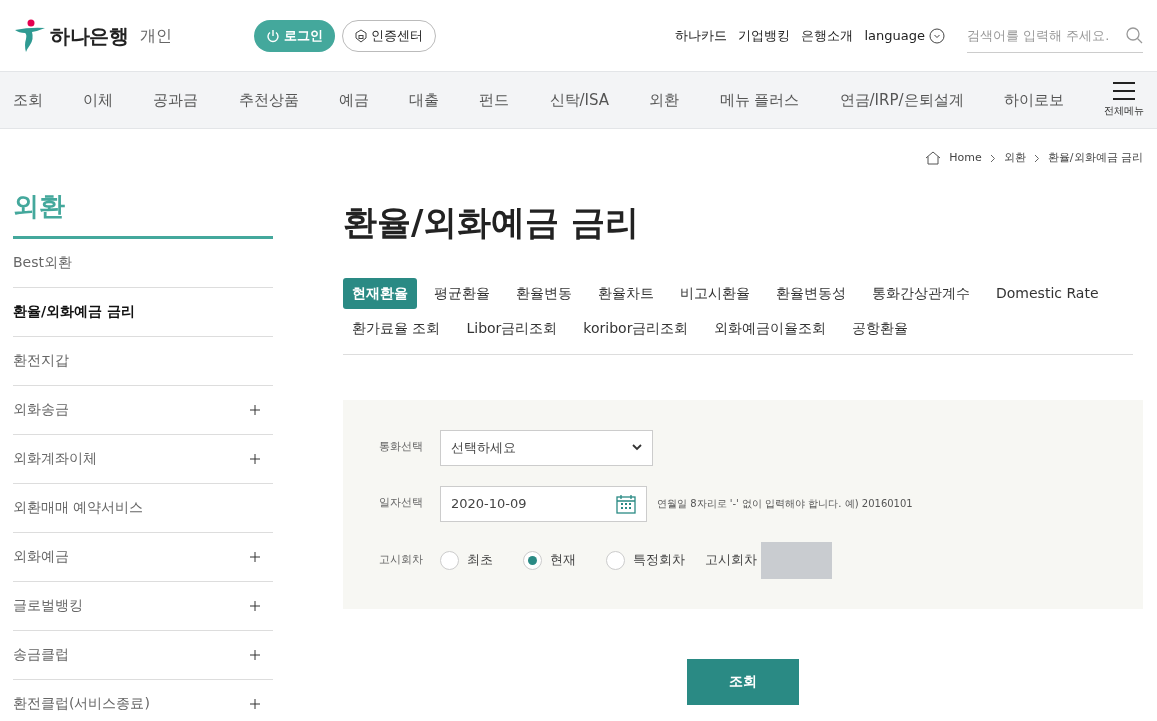 Image resolution: width=1157 pixels, height=721 pixels. What do you see at coordinates (579, 100) in the screenshot?
I see `nav-menu-item: 신탁/ISA` at bounding box center [579, 100].